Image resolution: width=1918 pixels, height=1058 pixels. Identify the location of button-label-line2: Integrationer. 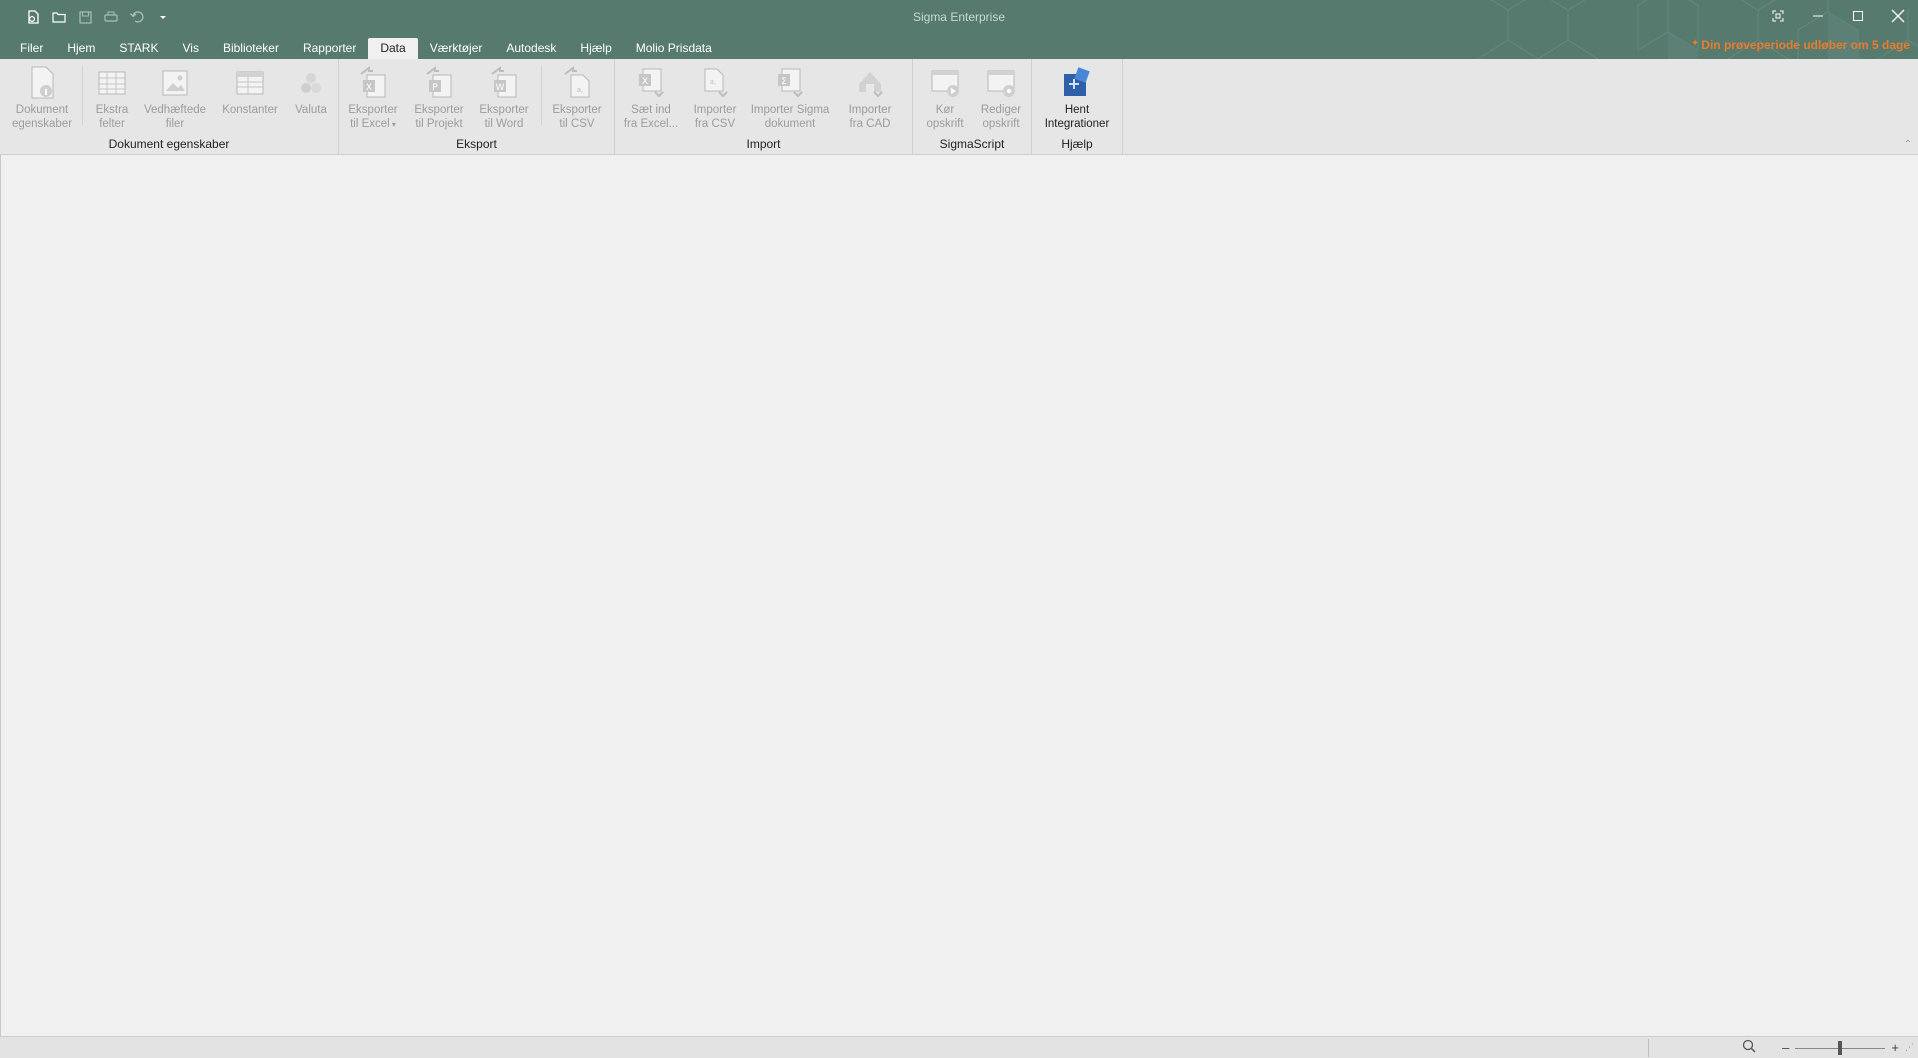
(1077, 124).